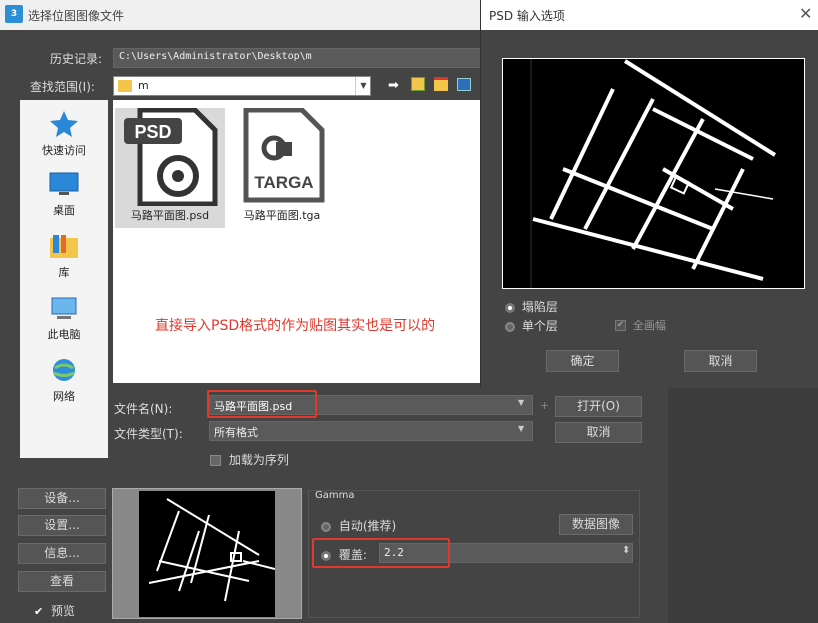 Image resolution: width=818 pixels, height=623 pixels. Describe the element at coordinates (64, 370) in the screenshot. I see `network-icon` at that location.